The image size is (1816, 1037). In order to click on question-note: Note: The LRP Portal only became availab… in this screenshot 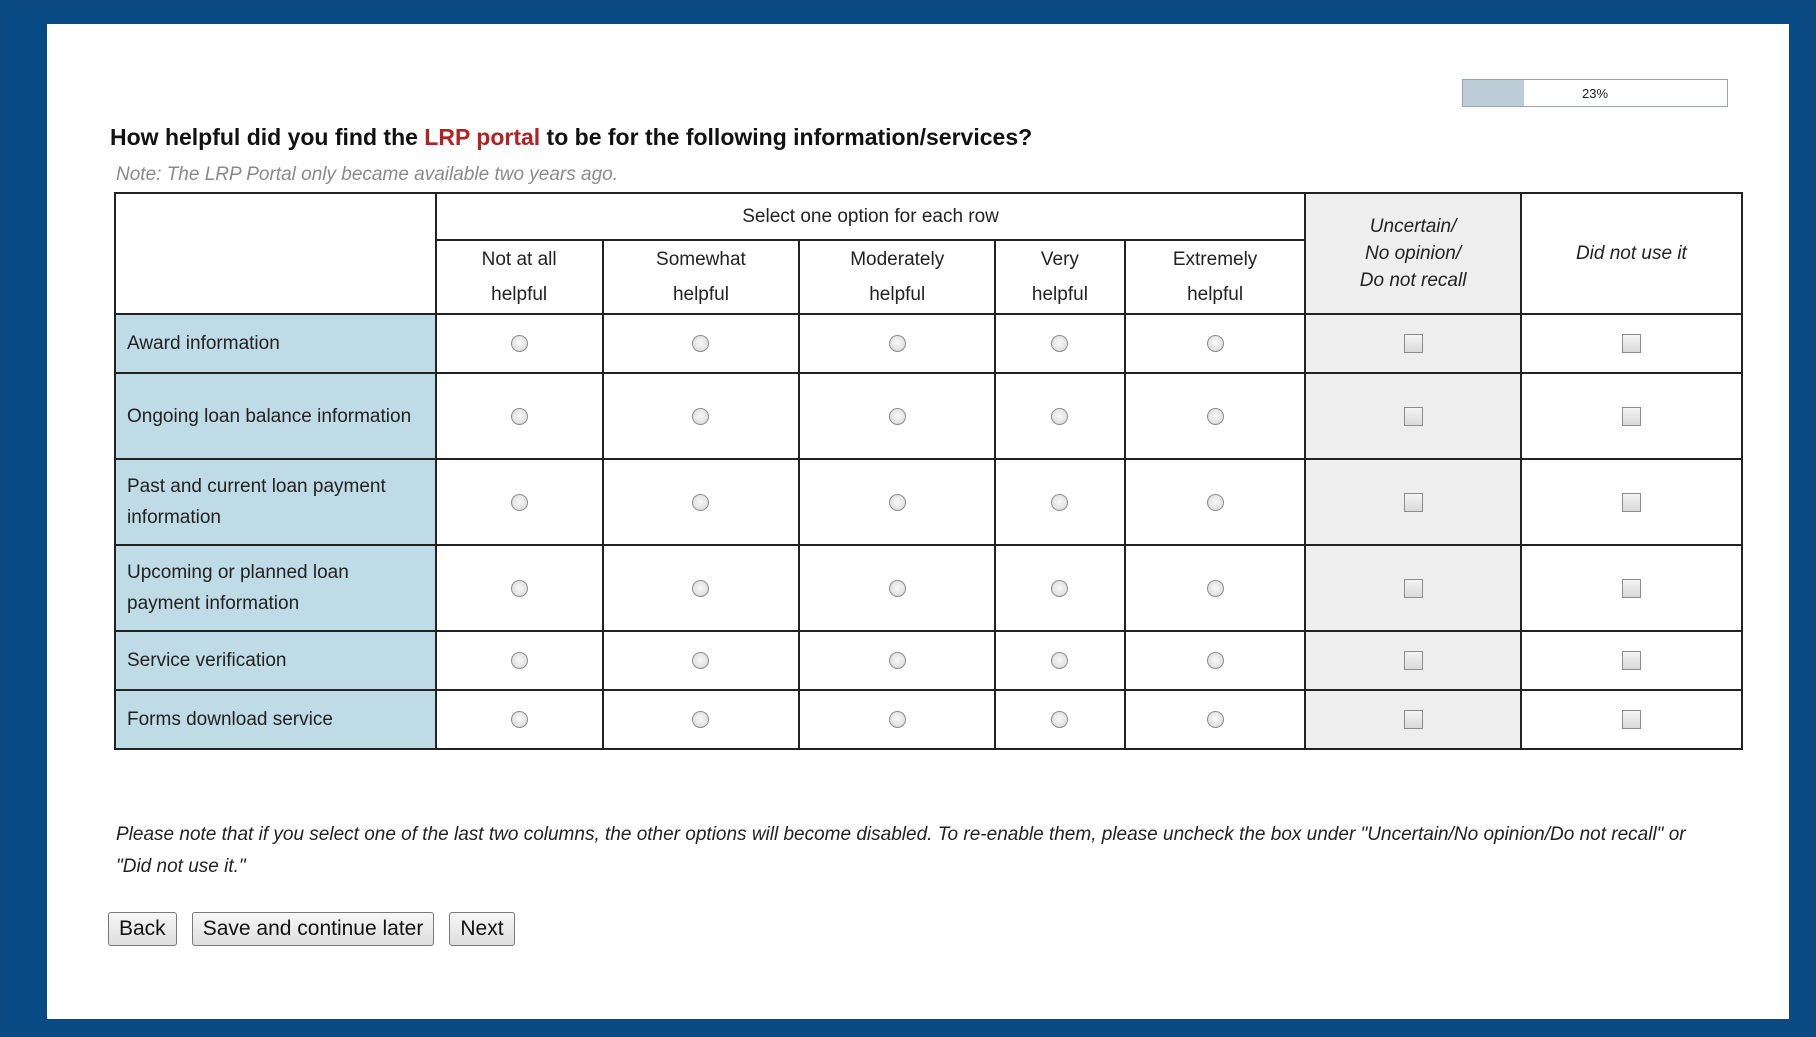, I will do `click(367, 174)`.